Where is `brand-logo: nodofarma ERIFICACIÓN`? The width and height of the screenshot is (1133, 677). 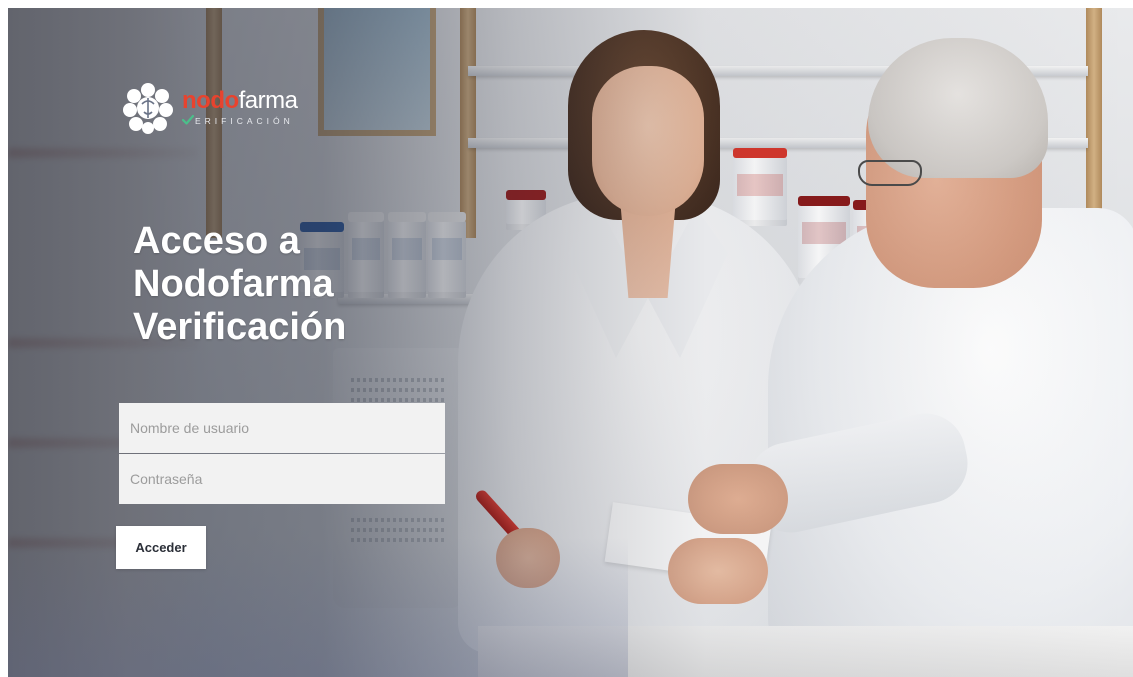
brand-logo: nodofarma ERIFICACIÓN is located at coordinates (220, 108).